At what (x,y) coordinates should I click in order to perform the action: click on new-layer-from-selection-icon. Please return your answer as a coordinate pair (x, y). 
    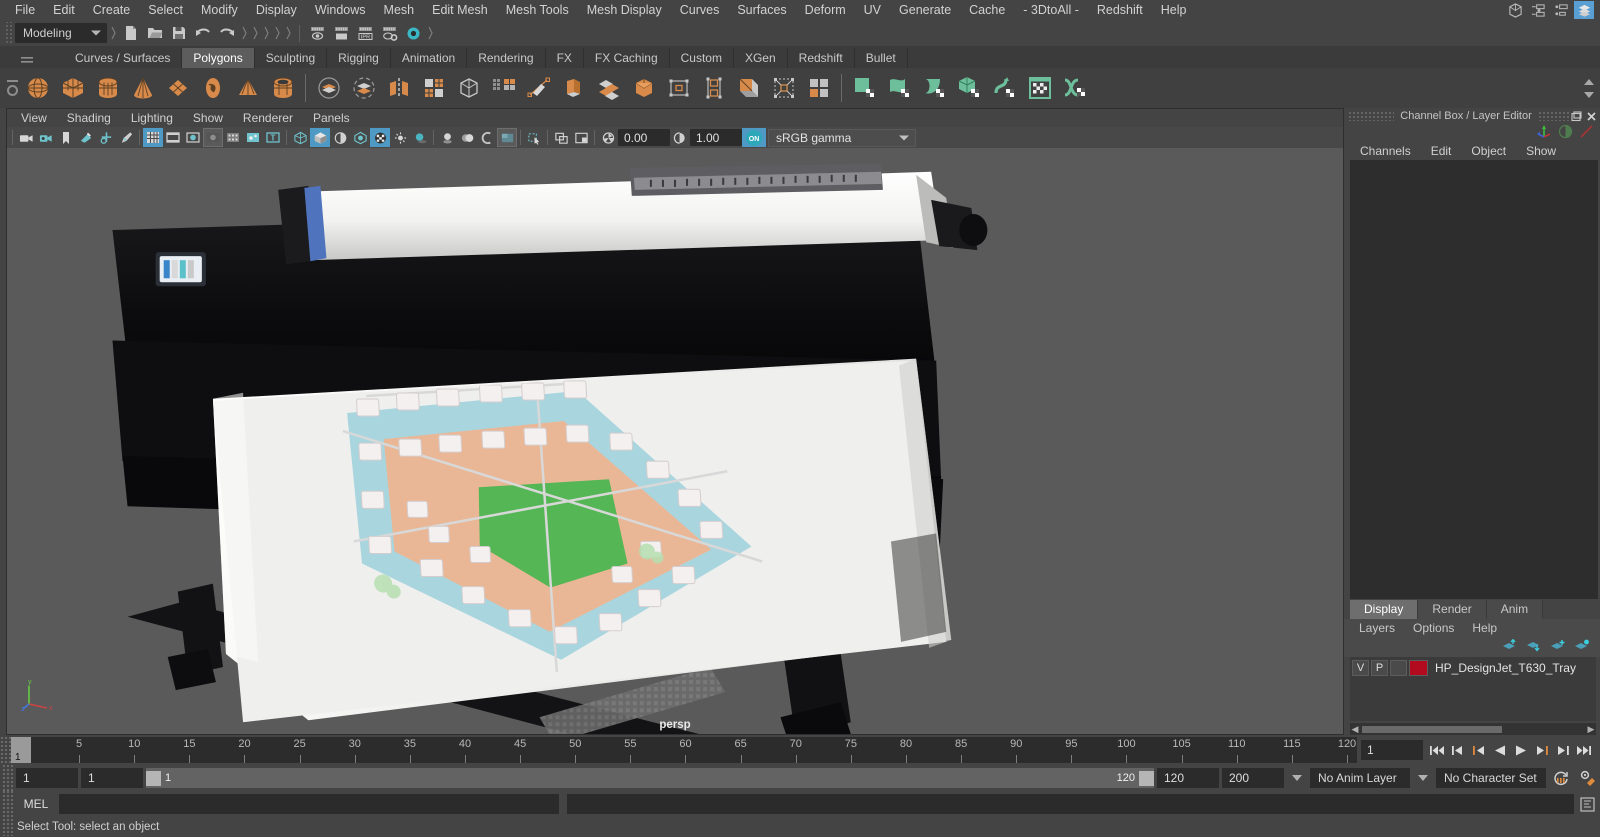
    Looking at the image, I should click on (1582, 647).